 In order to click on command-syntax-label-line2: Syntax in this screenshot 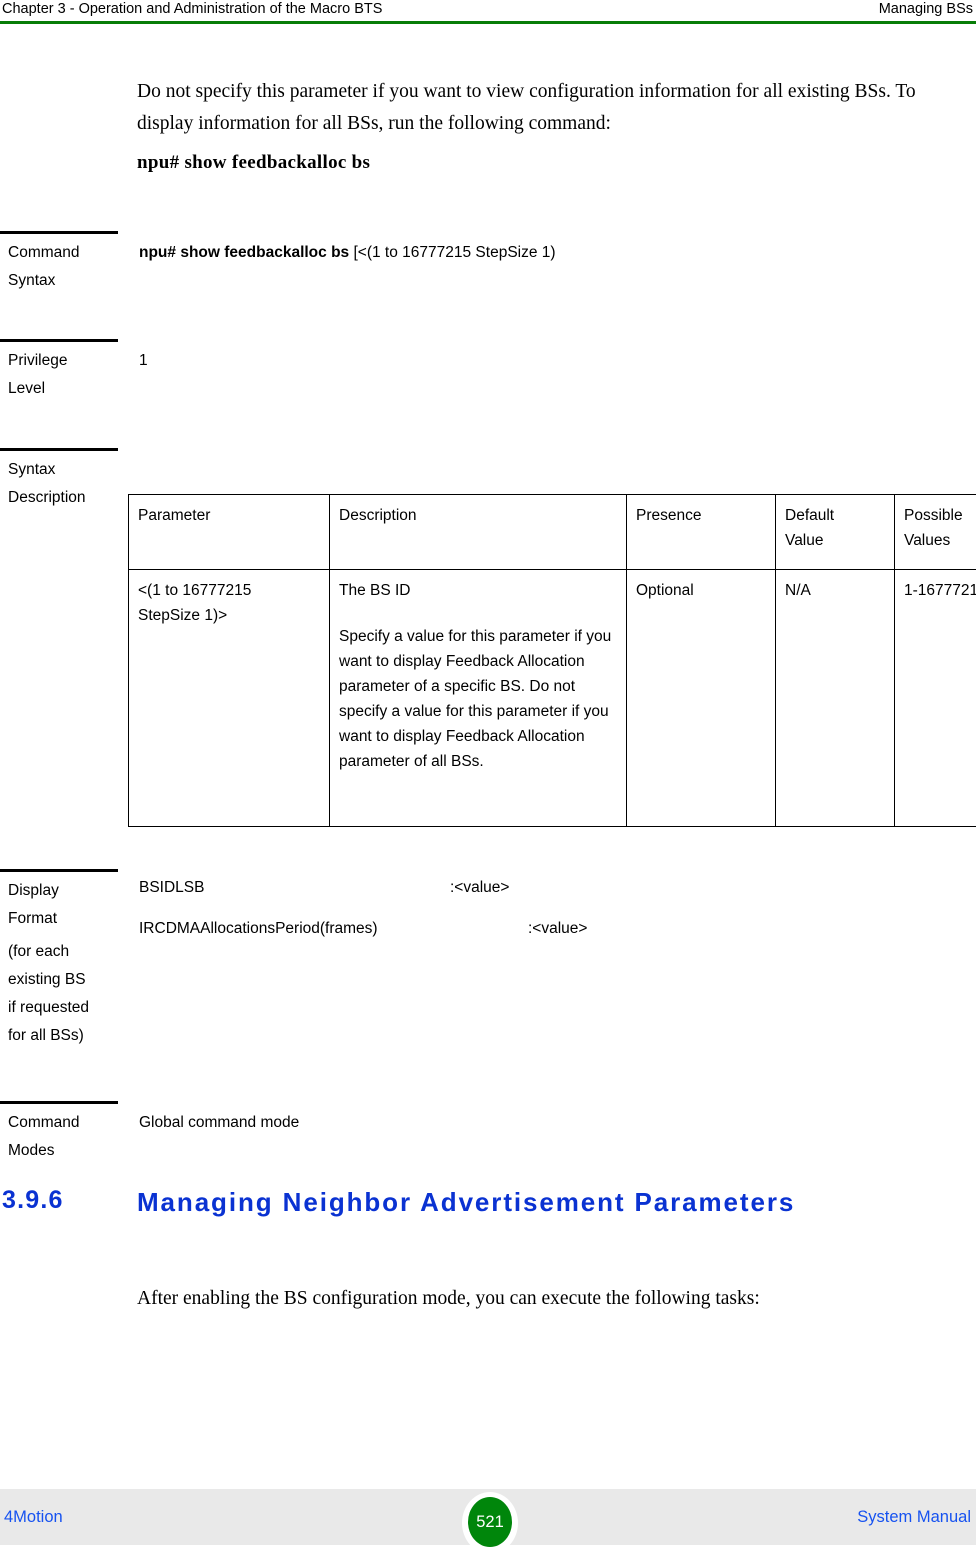, I will do `click(68, 281)`.